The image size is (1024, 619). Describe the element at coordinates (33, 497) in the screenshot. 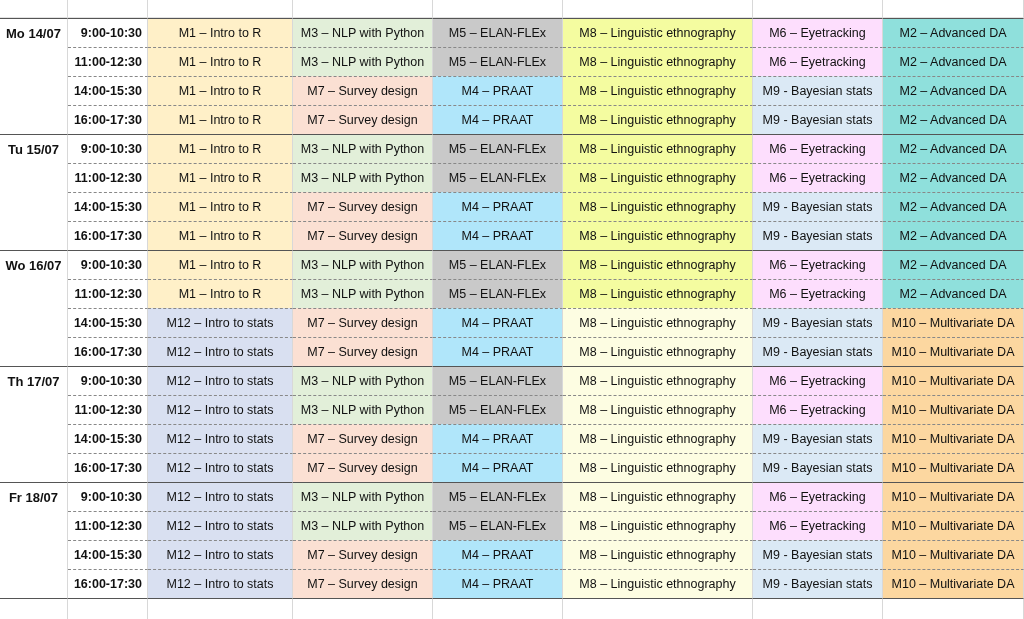

I see `day-label: Fr 18/07` at that location.